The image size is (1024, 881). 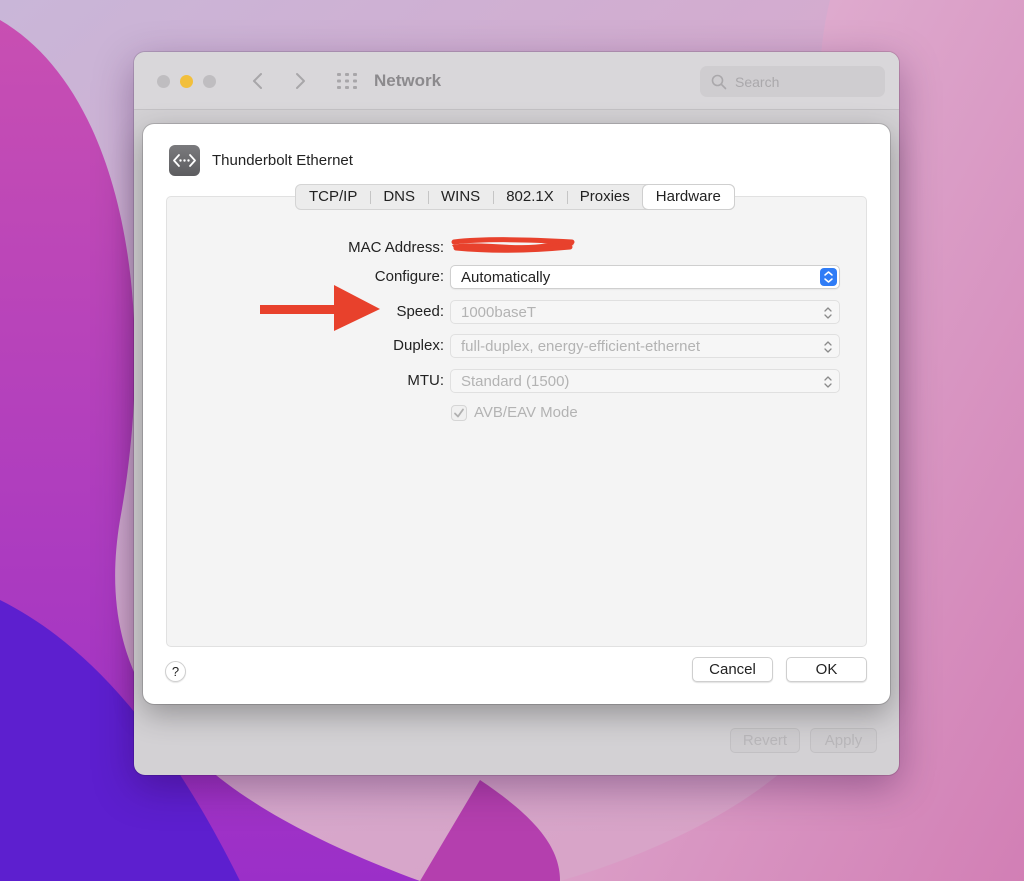 I want to click on speed-popup: 1000baseT, so click(x=645, y=312).